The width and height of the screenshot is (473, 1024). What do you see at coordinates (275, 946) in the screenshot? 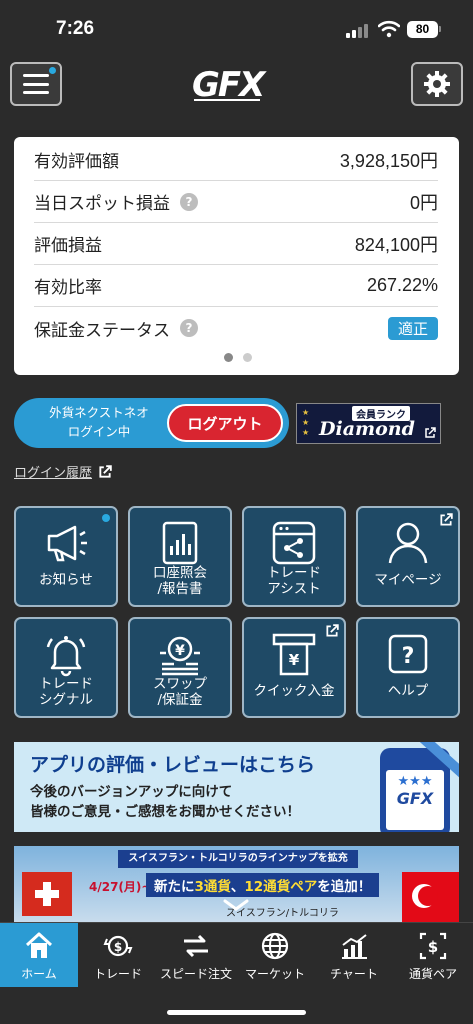
I see `globe-icon` at bounding box center [275, 946].